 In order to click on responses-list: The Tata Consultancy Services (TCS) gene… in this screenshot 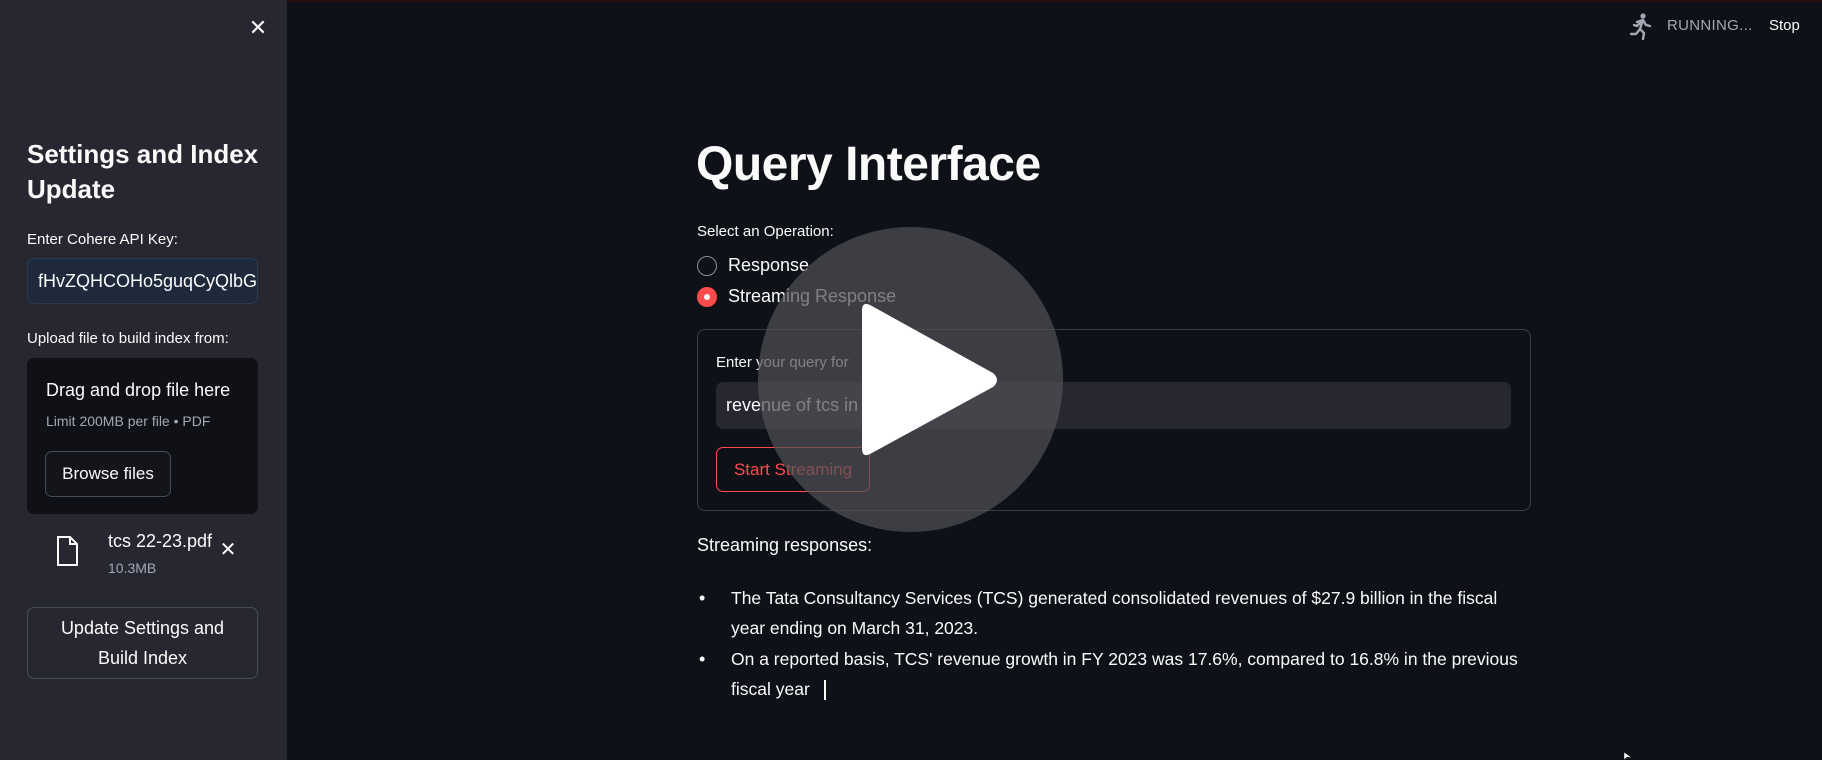, I will do `click(1112, 644)`.